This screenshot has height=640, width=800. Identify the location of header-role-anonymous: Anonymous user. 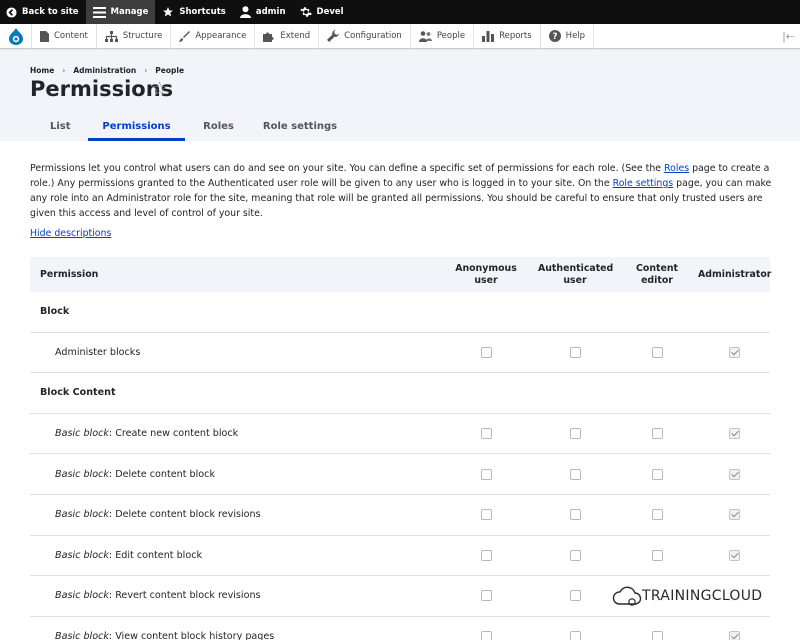
(486, 274).